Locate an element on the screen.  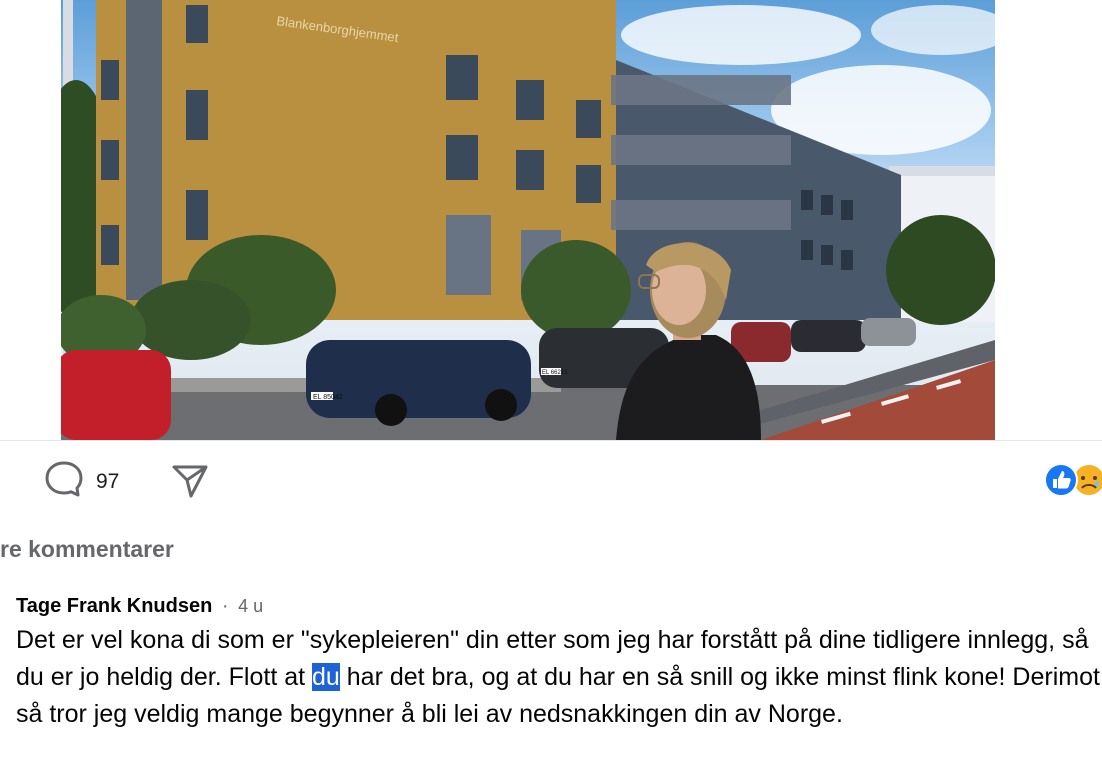
post-divider is located at coordinates (551, 440).